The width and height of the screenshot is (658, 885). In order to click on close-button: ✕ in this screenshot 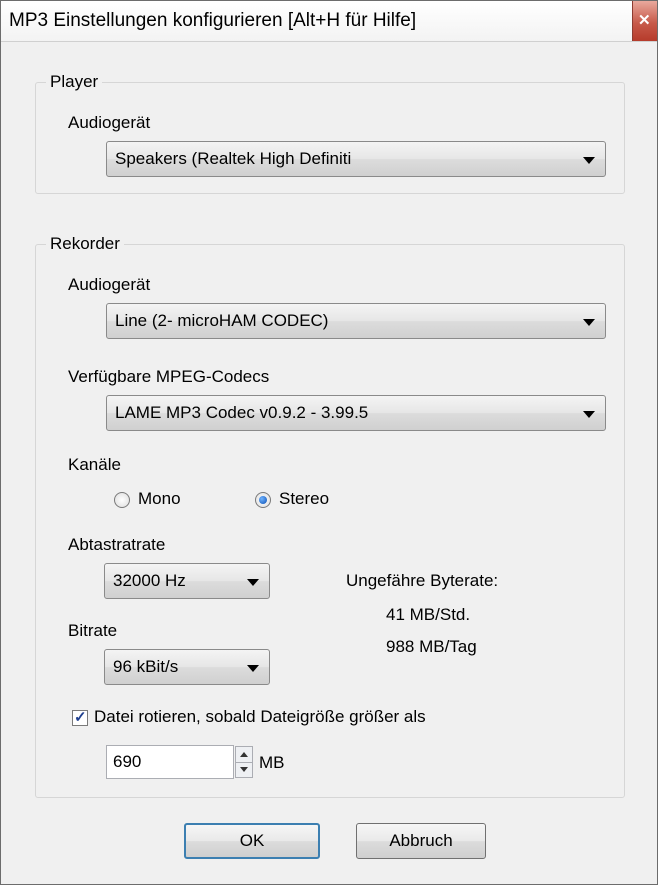, I will do `click(644, 21)`.